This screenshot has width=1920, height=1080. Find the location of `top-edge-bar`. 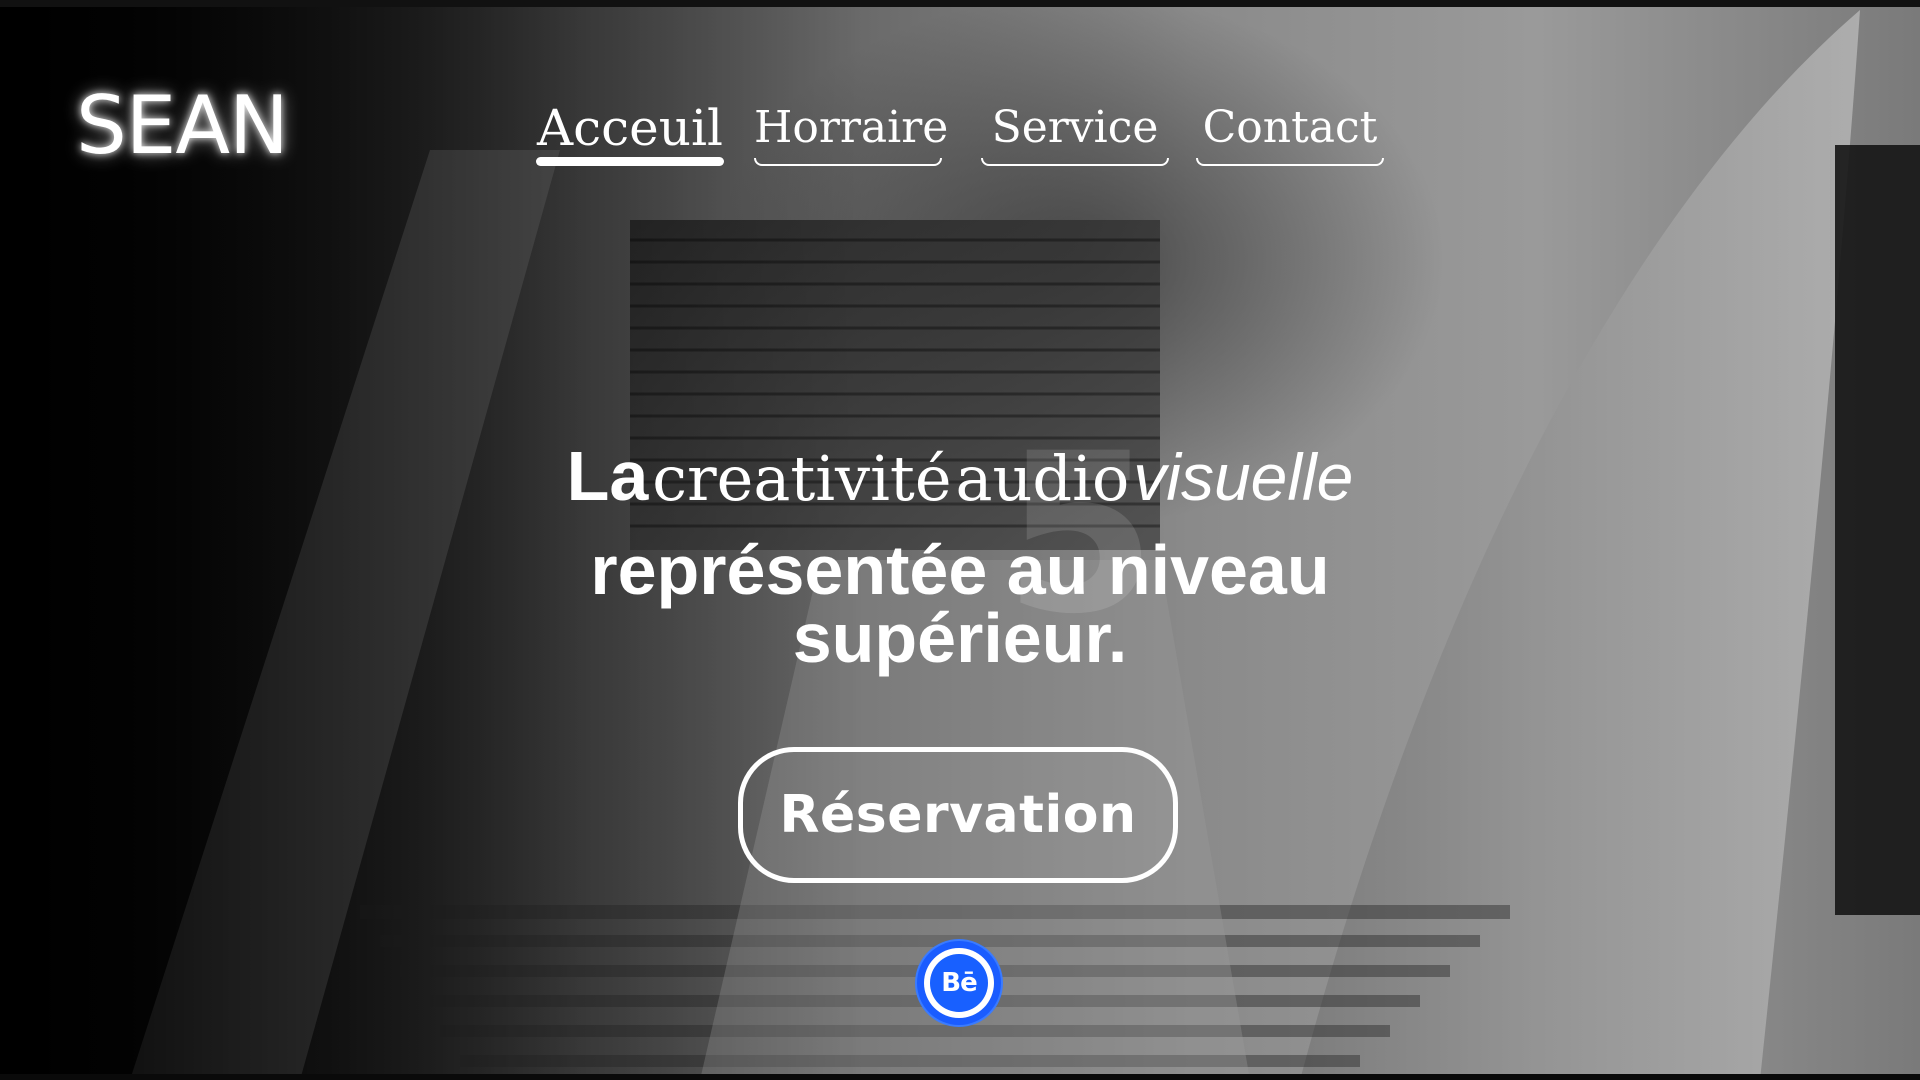

top-edge-bar is located at coordinates (960, 3).